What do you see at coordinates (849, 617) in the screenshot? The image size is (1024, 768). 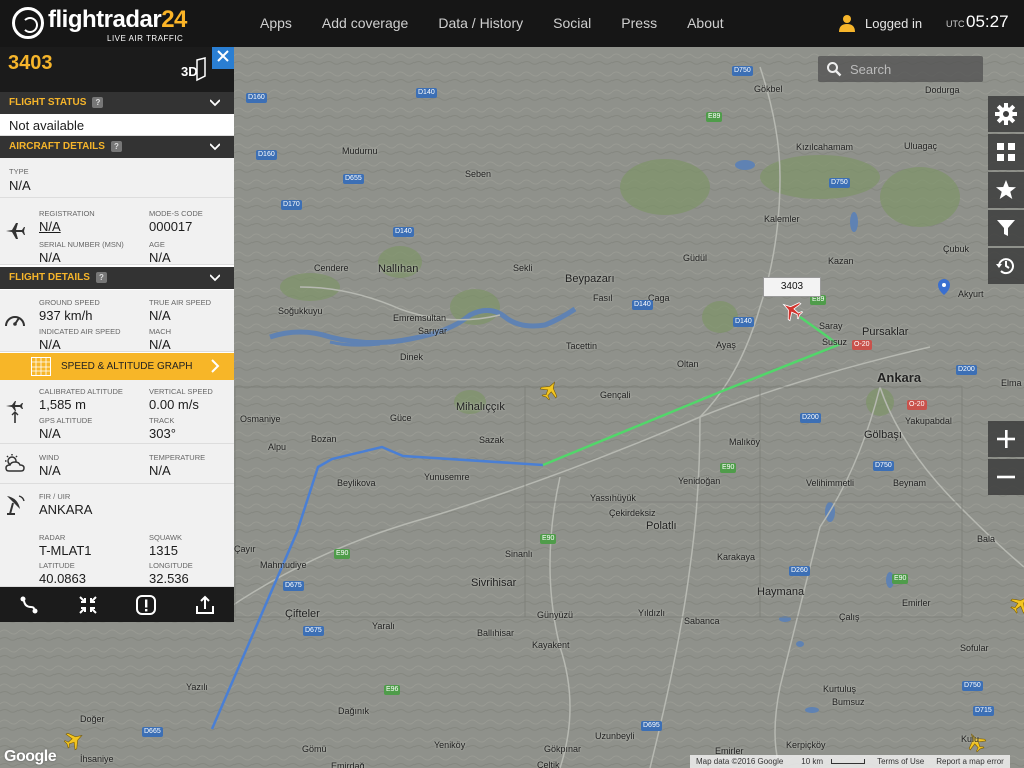 I see `map-place-label: Çalış` at bounding box center [849, 617].